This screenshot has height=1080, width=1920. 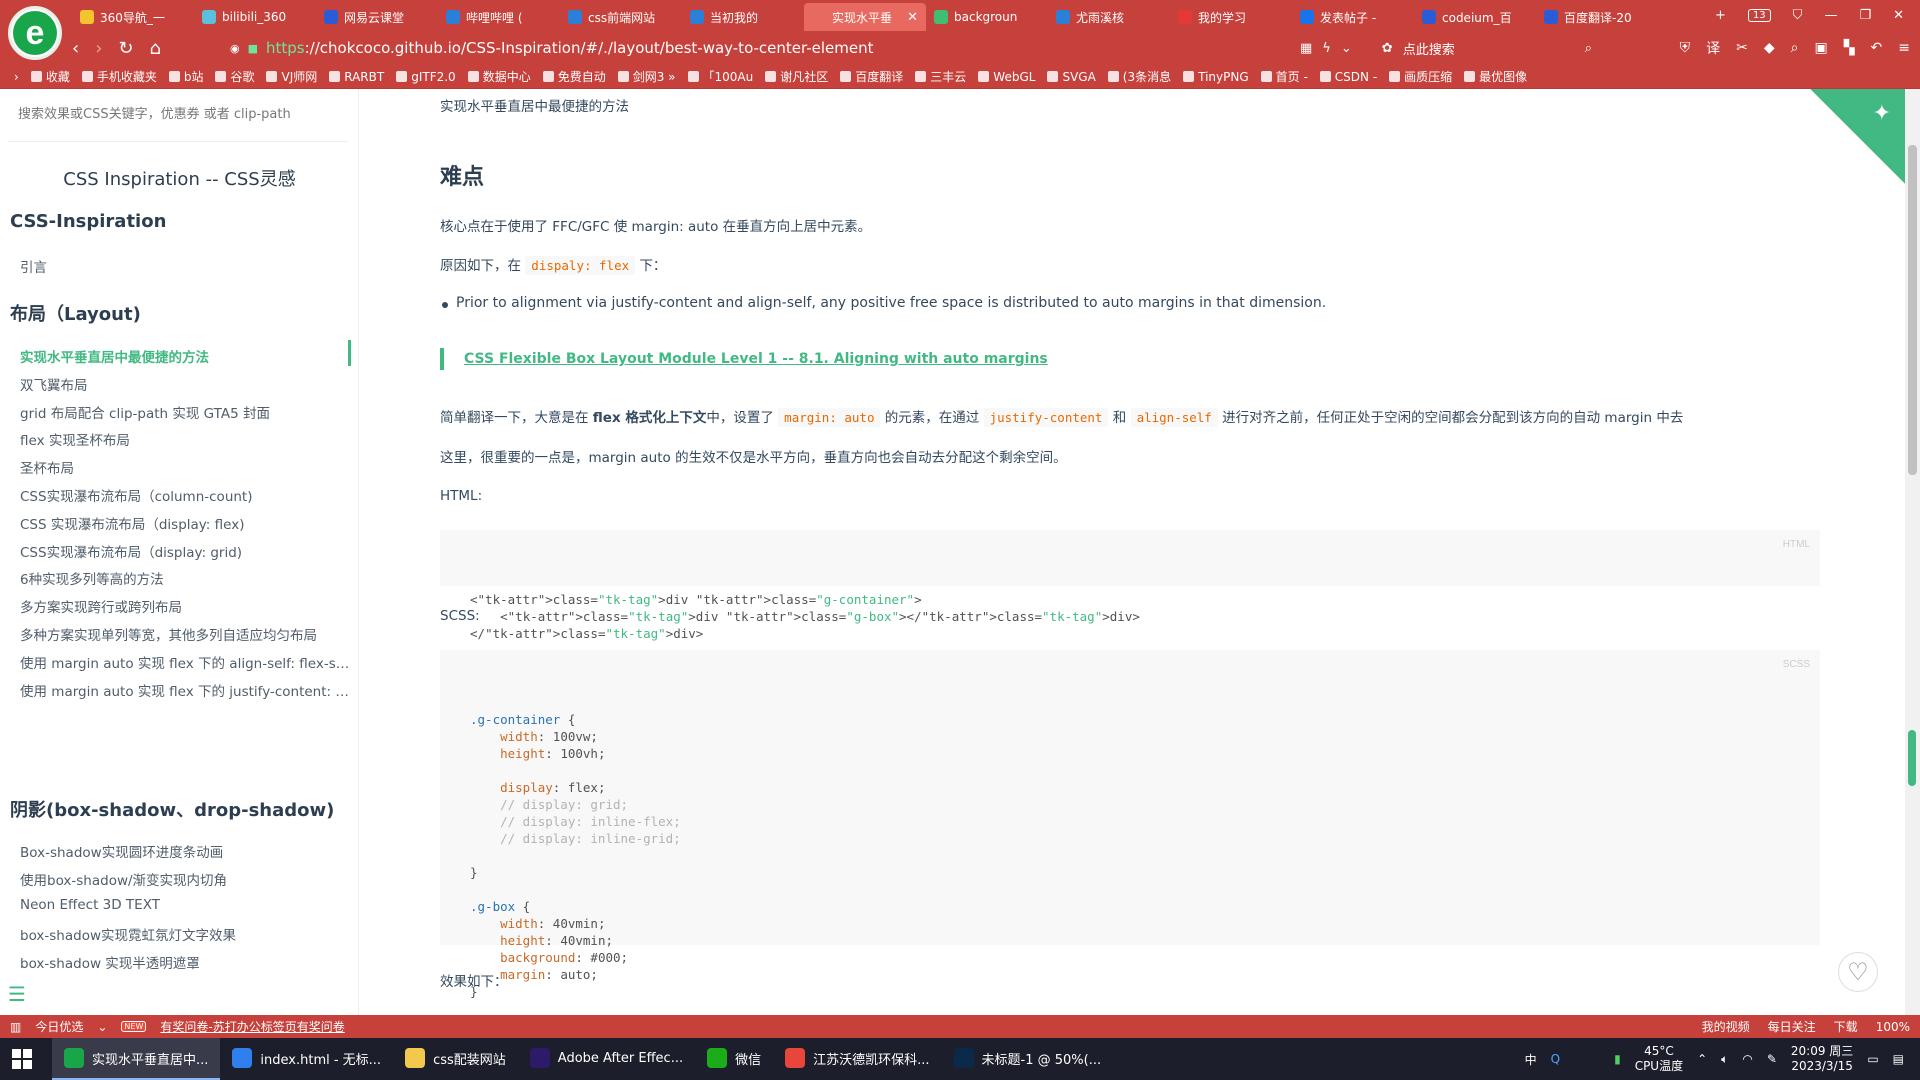 I want to click on sidebar-item-layout: 多方案实现跨行或跨列布局, so click(x=185, y=606).